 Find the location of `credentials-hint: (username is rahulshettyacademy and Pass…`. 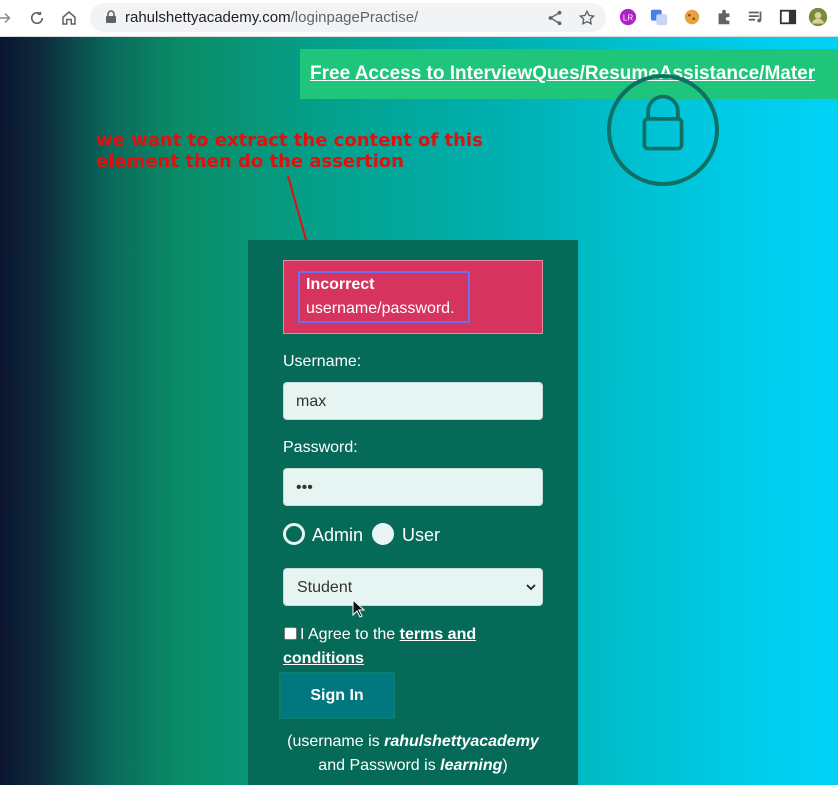

credentials-hint: (username is rahulshettyacademy and Pass… is located at coordinates (413, 753).